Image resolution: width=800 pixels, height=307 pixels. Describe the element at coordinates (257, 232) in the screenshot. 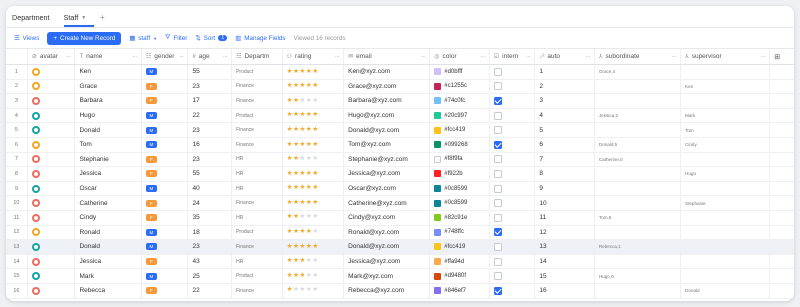

I see `department-cell: Product` at that location.